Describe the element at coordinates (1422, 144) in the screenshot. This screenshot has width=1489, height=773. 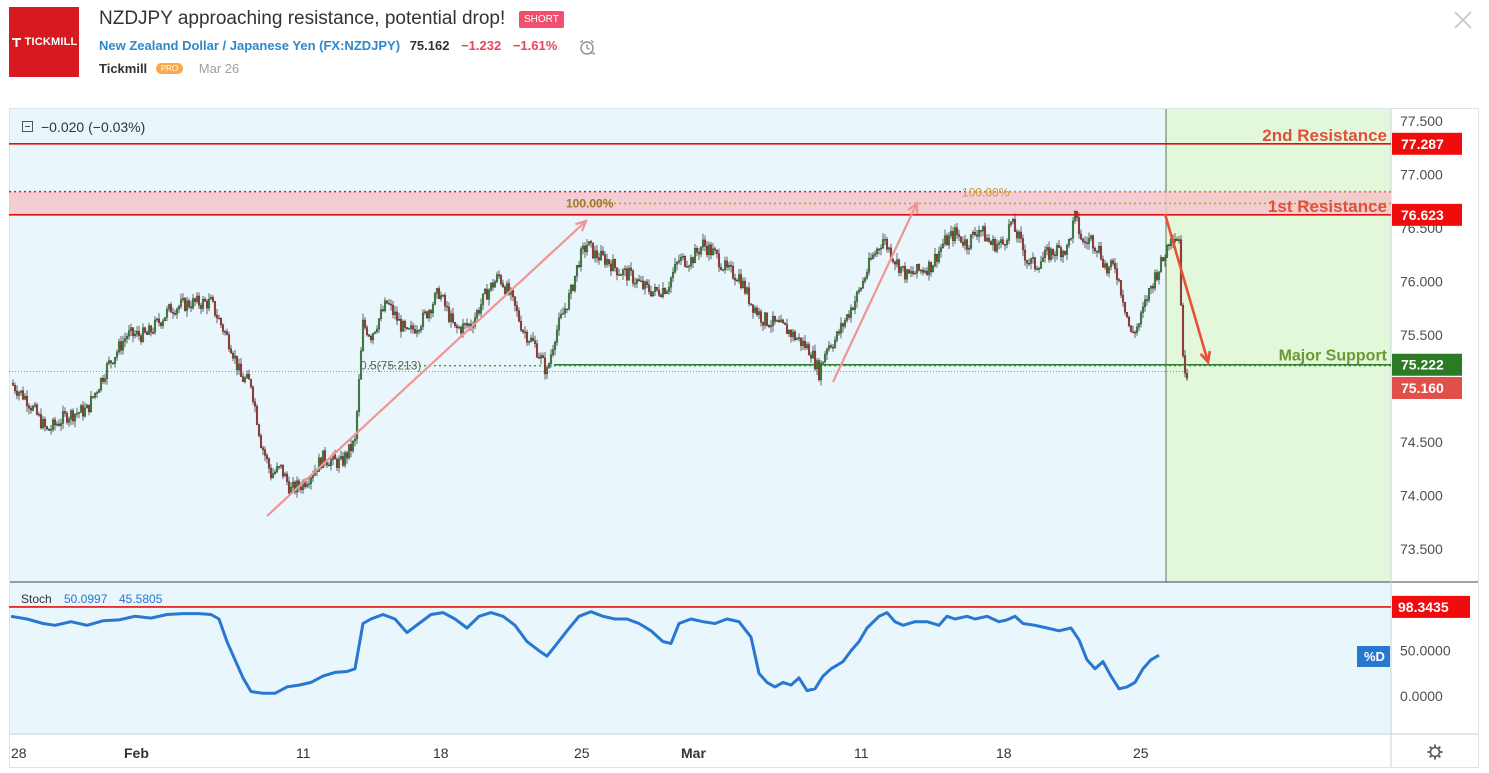
I see `second-resistance-price-tag: 77.287` at that location.